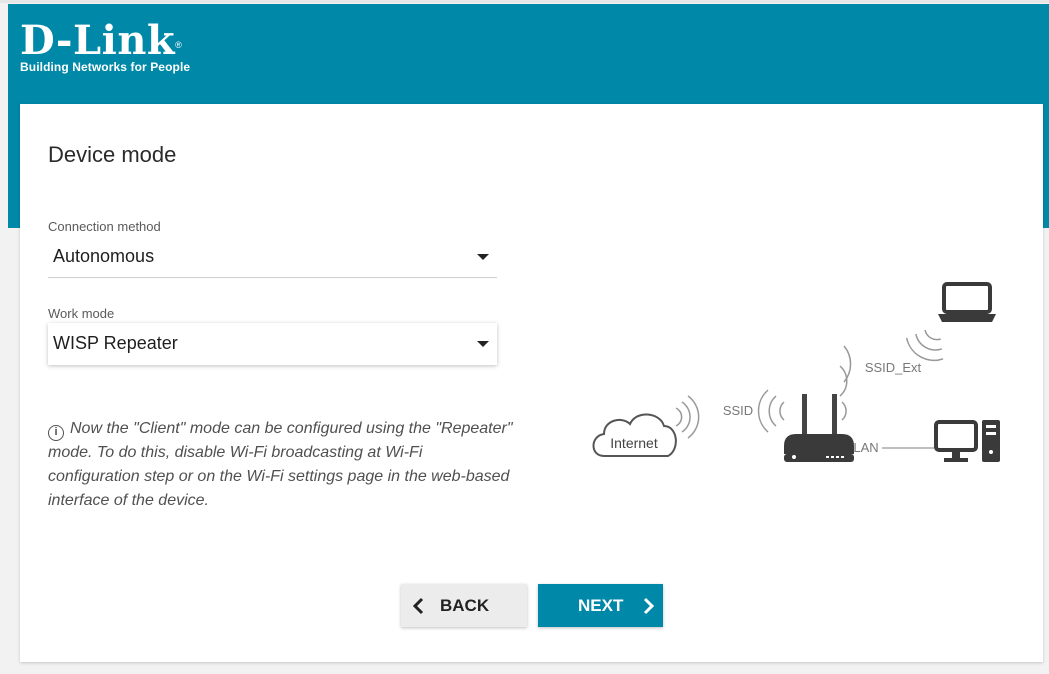  What do you see at coordinates (272, 344) in the screenshot?
I see `work-mode-select: WISP Repeater` at bounding box center [272, 344].